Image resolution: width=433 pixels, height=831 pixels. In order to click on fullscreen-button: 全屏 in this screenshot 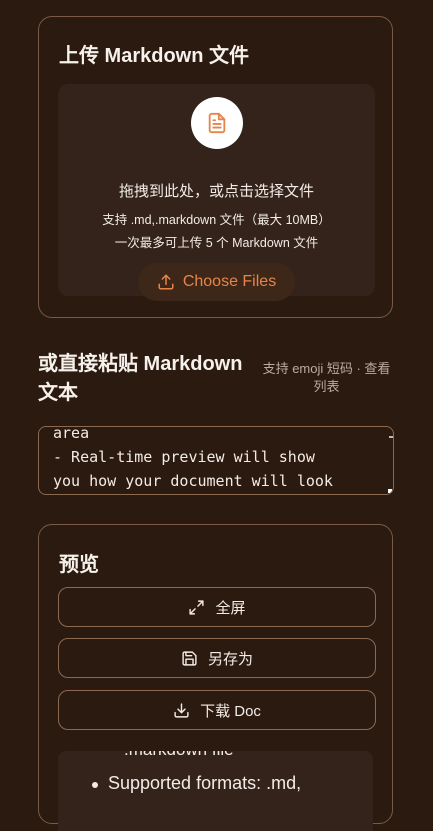, I will do `click(217, 607)`.